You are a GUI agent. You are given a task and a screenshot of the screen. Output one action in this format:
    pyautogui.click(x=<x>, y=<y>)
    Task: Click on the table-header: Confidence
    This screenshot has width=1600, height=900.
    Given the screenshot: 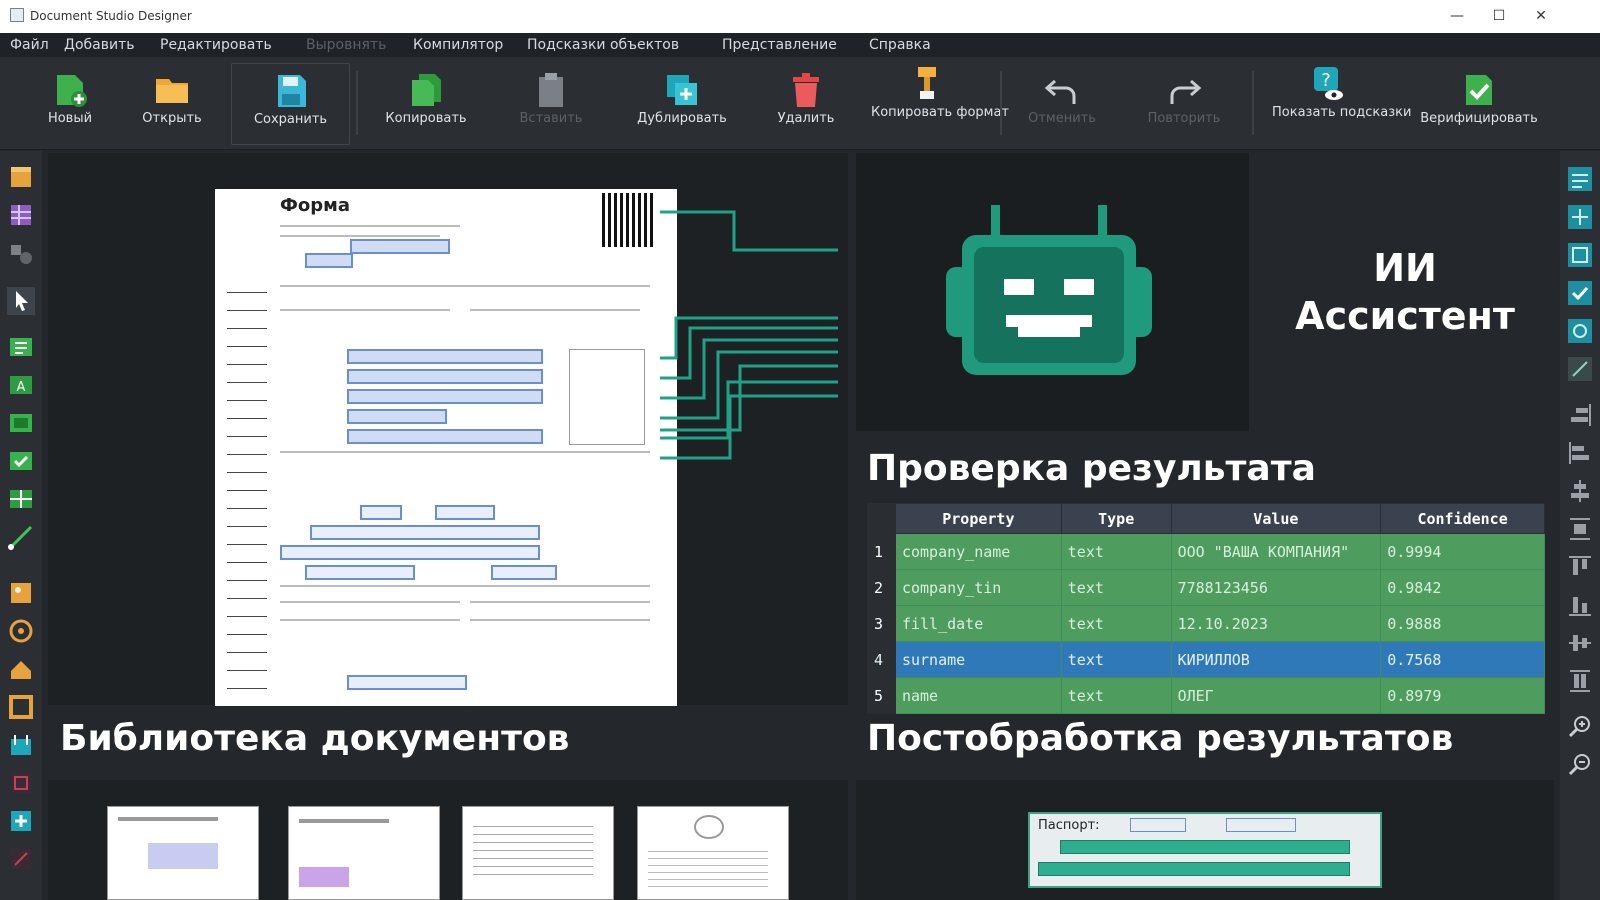 What is the action you would take?
    pyautogui.click(x=1462, y=518)
    